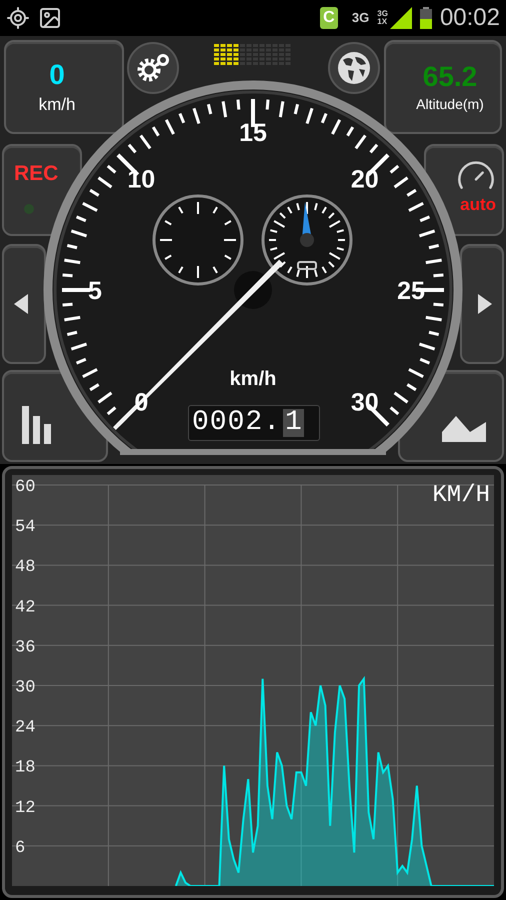  I want to click on left-arrow-icon, so click(21, 304).